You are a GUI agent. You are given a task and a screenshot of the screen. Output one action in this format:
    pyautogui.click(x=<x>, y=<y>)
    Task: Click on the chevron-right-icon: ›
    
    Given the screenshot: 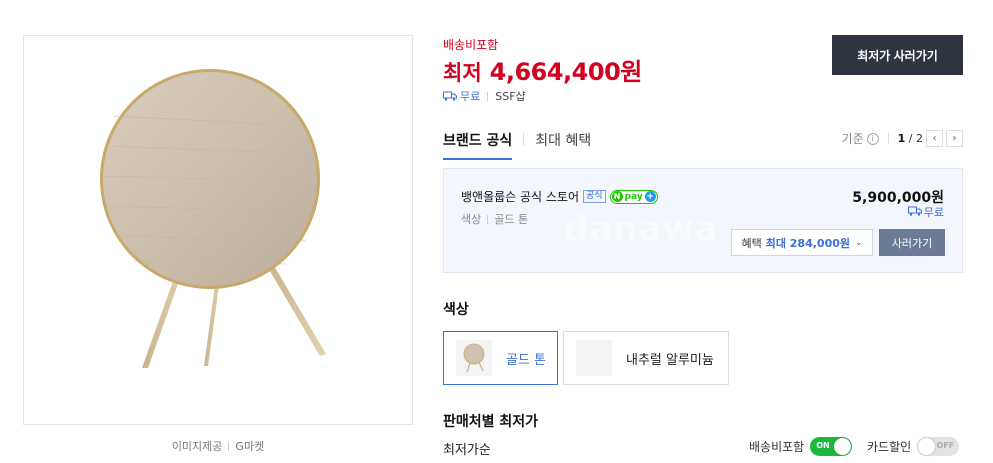 What is the action you would take?
    pyautogui.click(x=954, y=138)
    